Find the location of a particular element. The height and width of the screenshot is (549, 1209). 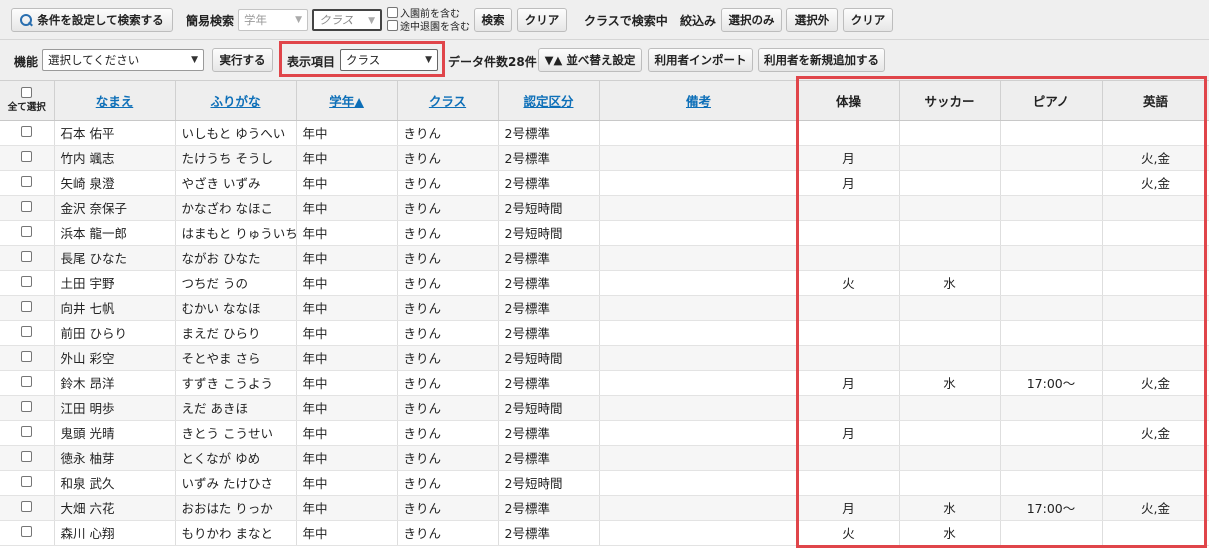

table-row: 竹内 颯志 たけうち そうし 年中 きりん 2号標準 月 火,金 is located at coordinates (604, 158).